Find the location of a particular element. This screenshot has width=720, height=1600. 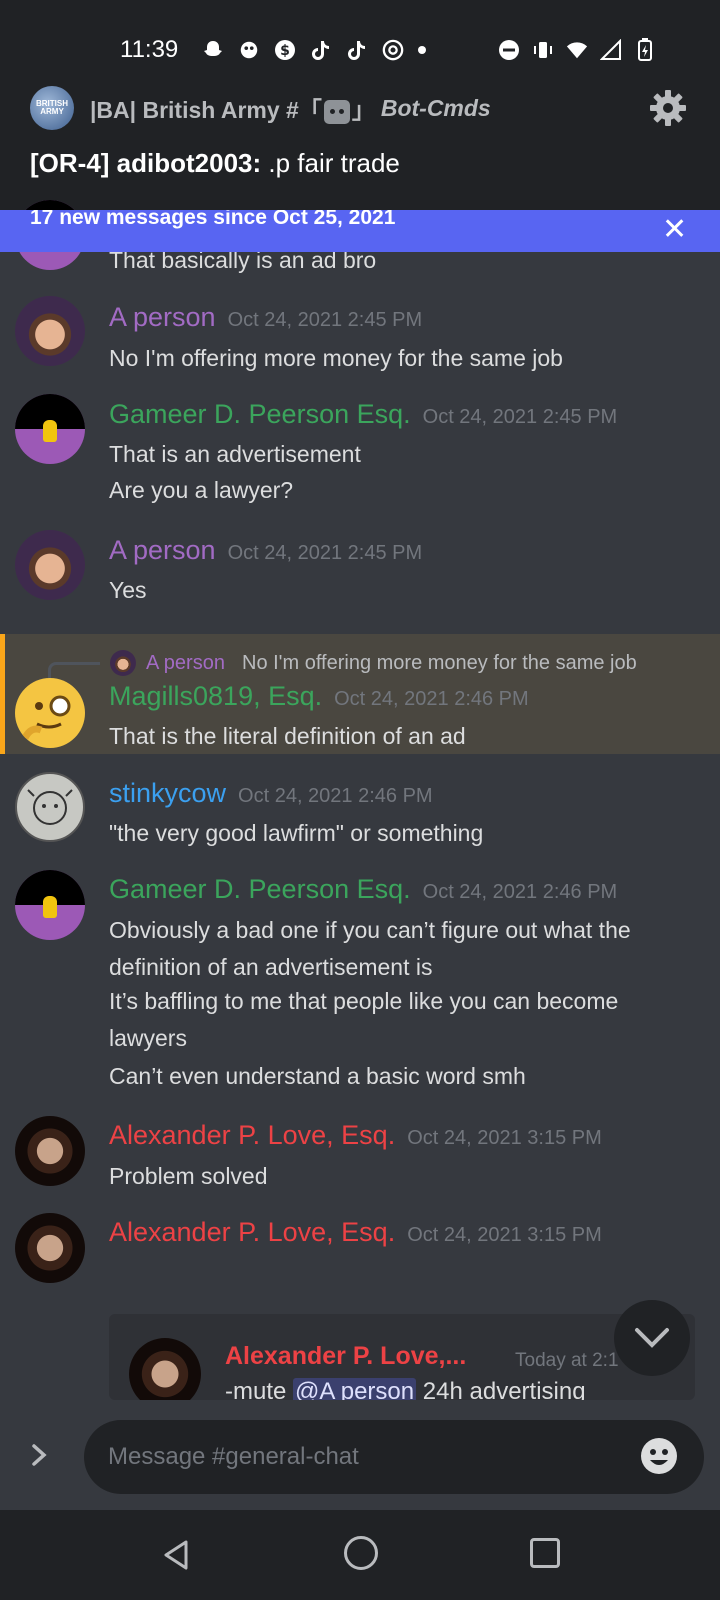

channel-topic: [OR-4] adibot2003: .p fair trade is located at coordinates (215, 163).